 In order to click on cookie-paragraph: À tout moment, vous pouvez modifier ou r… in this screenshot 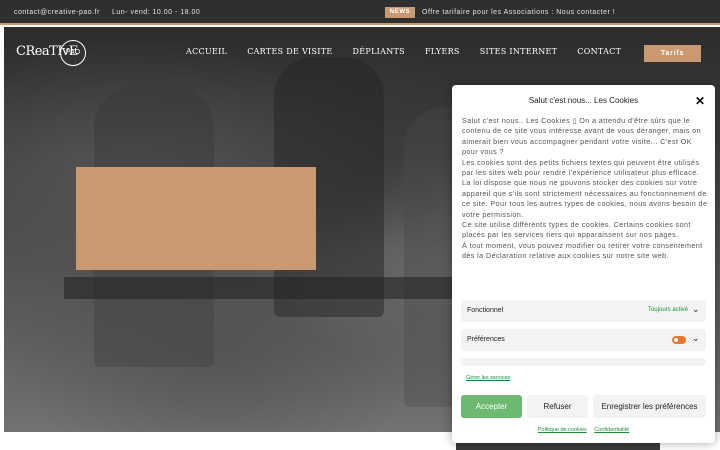, I will do `click(582, 250)`.